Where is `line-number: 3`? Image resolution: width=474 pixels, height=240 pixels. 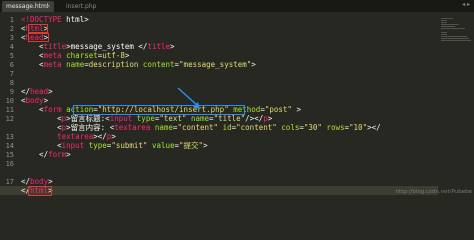 line-number: 3 is located at coordinates (11, 38).